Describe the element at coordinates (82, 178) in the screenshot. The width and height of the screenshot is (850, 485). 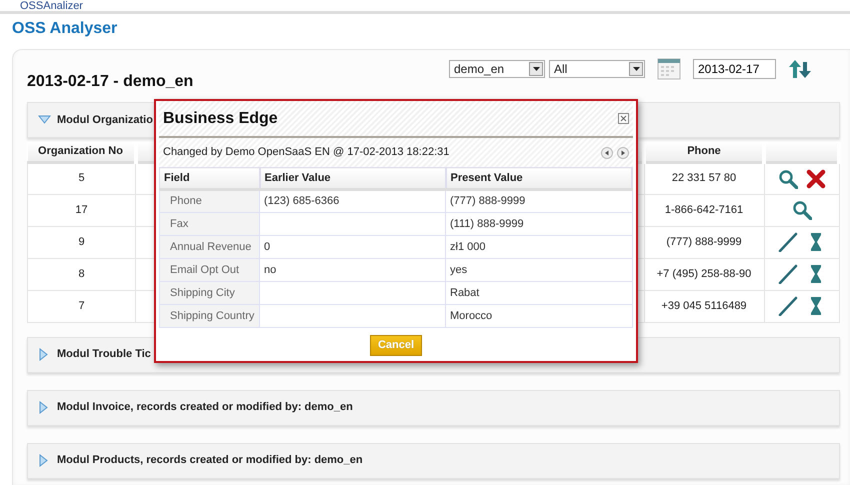
I see `table-cell: 5` at that location.